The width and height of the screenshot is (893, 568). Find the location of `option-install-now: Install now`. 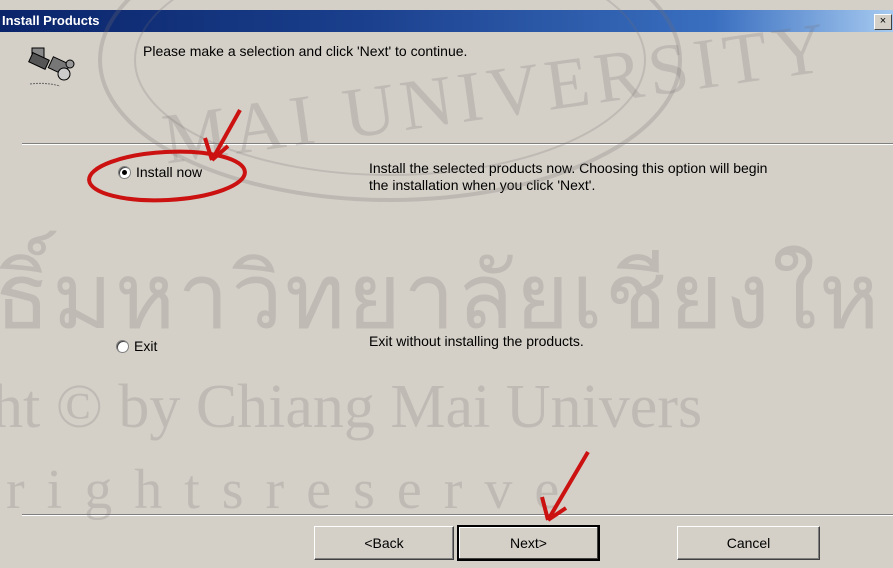

option-install-now: Install now is located at coordinates (160, 172).